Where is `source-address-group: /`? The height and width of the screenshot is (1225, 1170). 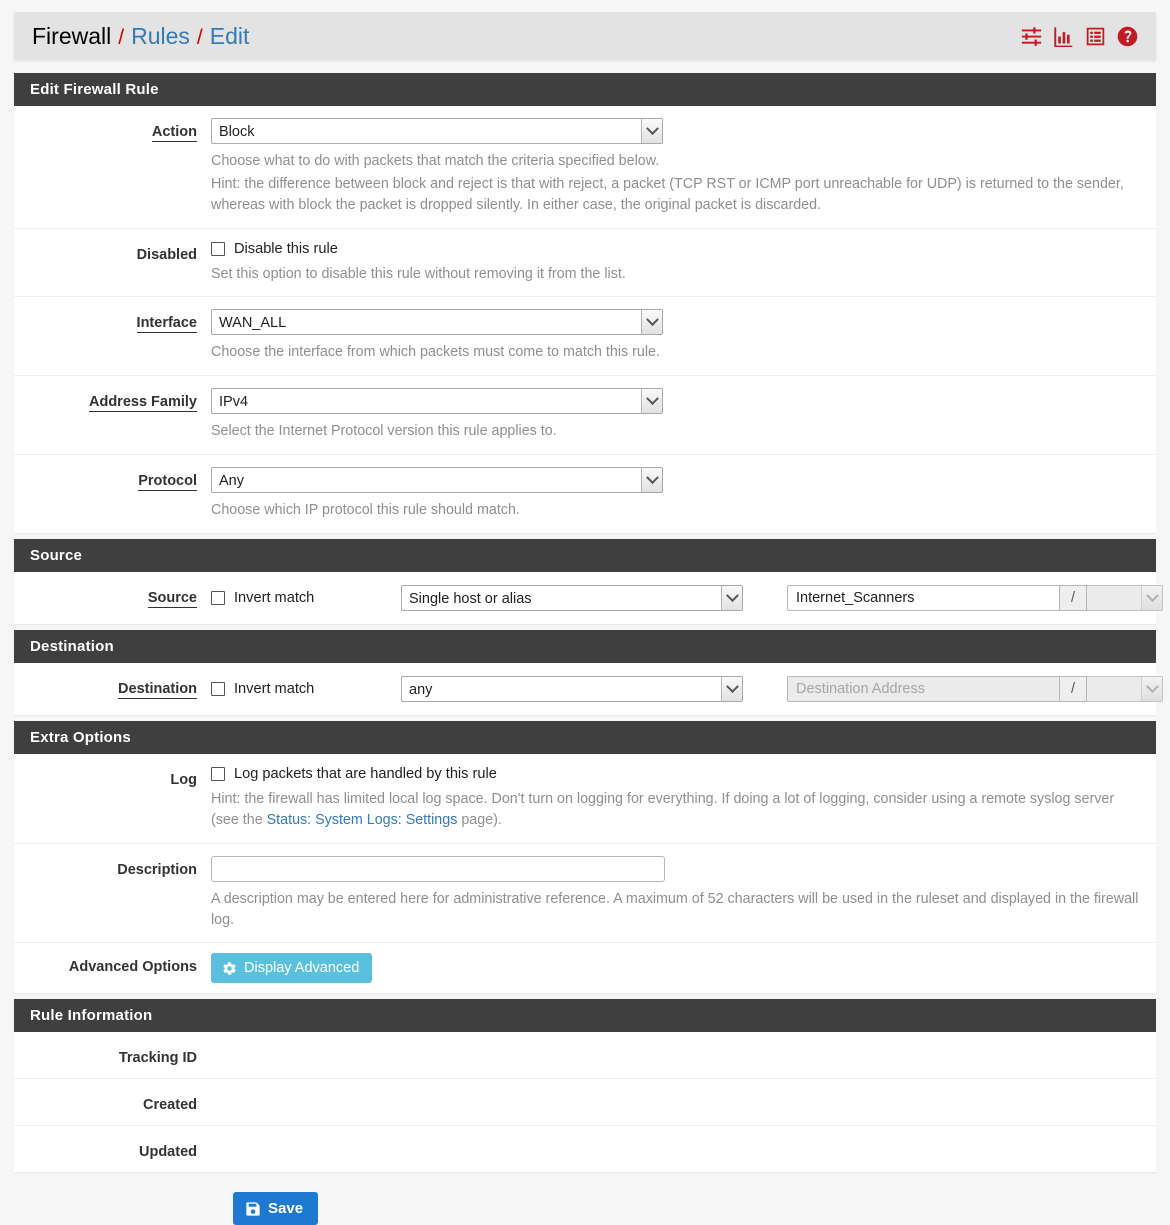 source-address-group: / is located at coordinates (975, 598).